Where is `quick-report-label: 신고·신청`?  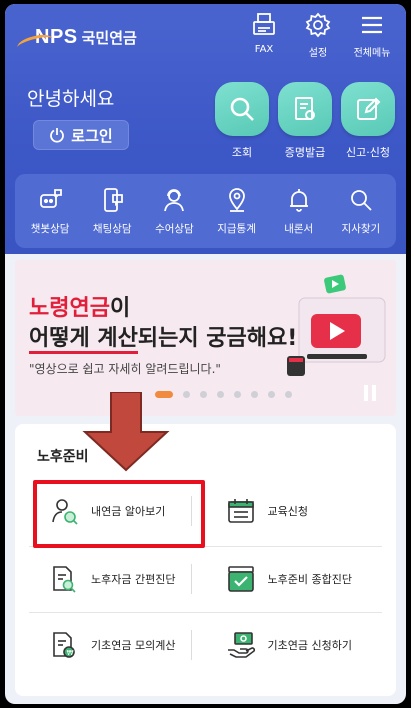
quick-report-label: 신고·신청 is located at coordinates (368, 152).